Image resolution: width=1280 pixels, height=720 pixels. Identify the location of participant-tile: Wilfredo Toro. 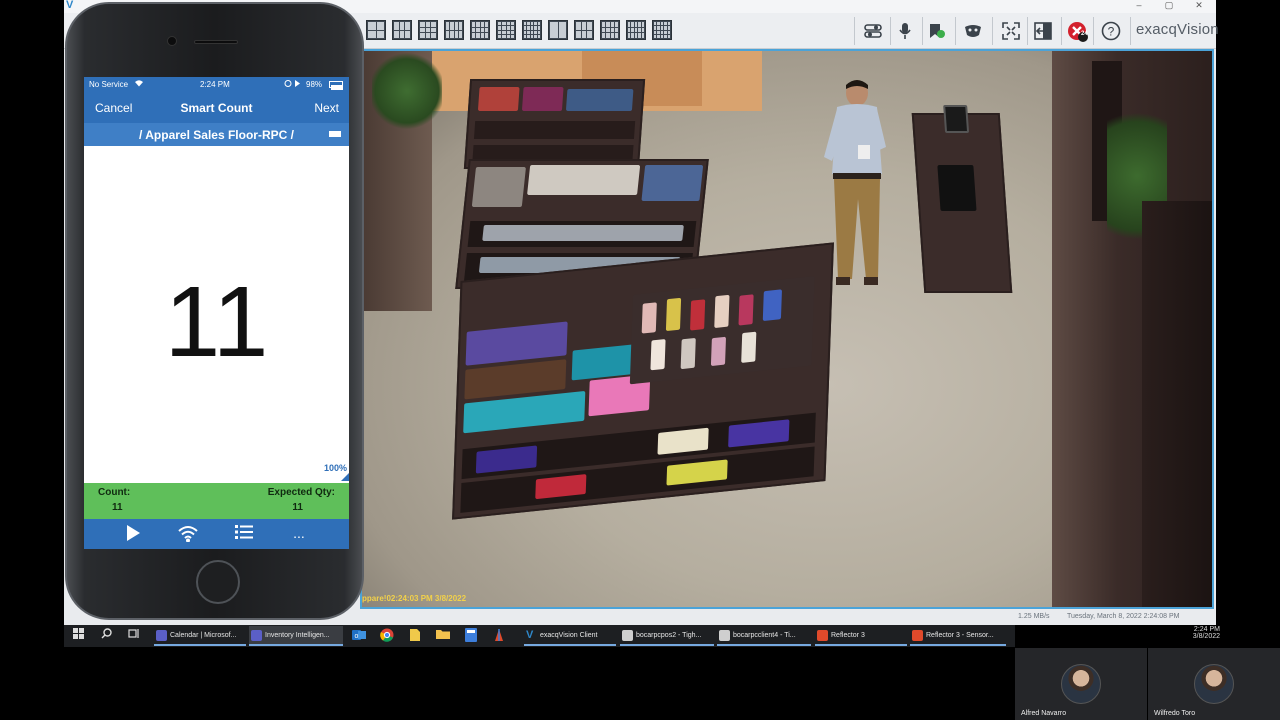
(1214, 684).